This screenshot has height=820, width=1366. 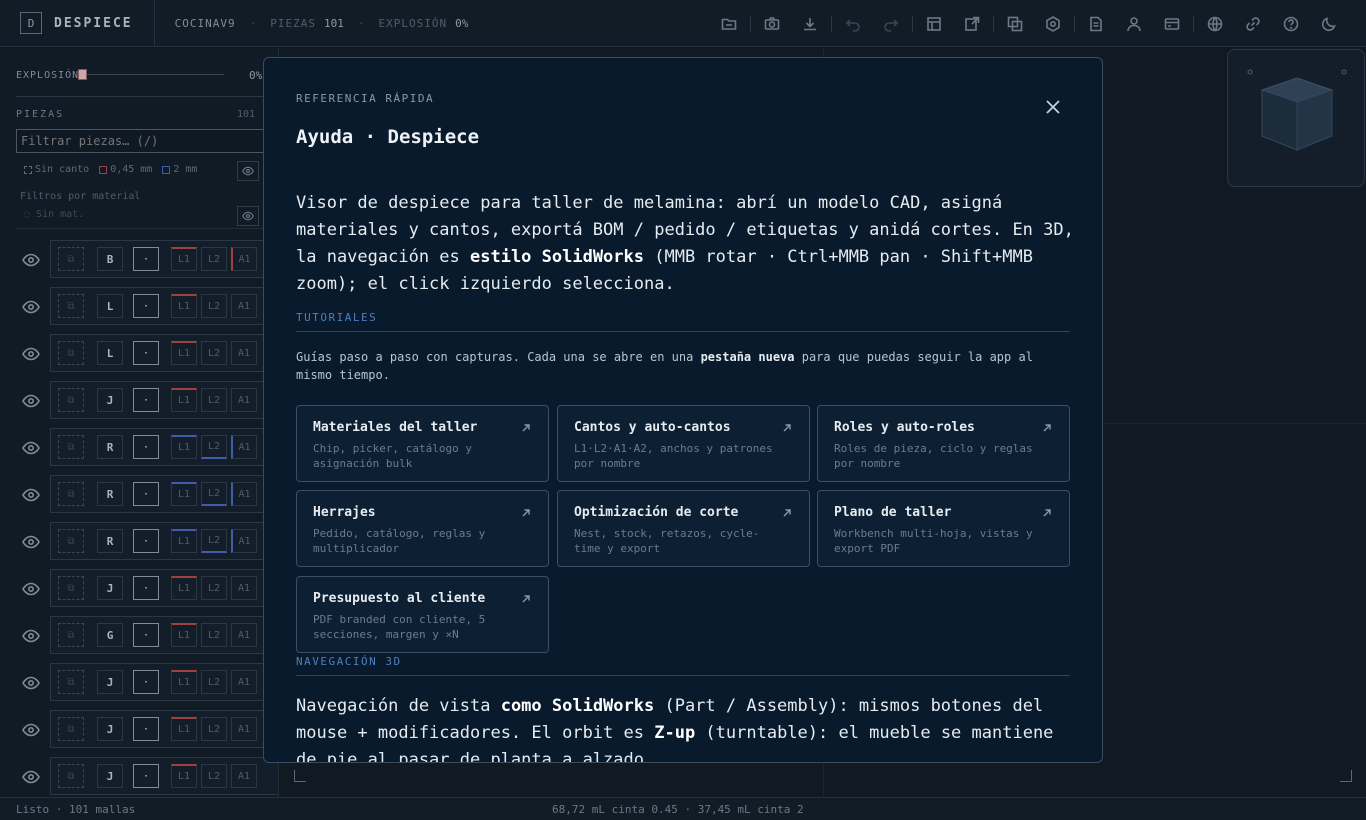 I want to click on material-chip: L, so click(x=110, y=306).